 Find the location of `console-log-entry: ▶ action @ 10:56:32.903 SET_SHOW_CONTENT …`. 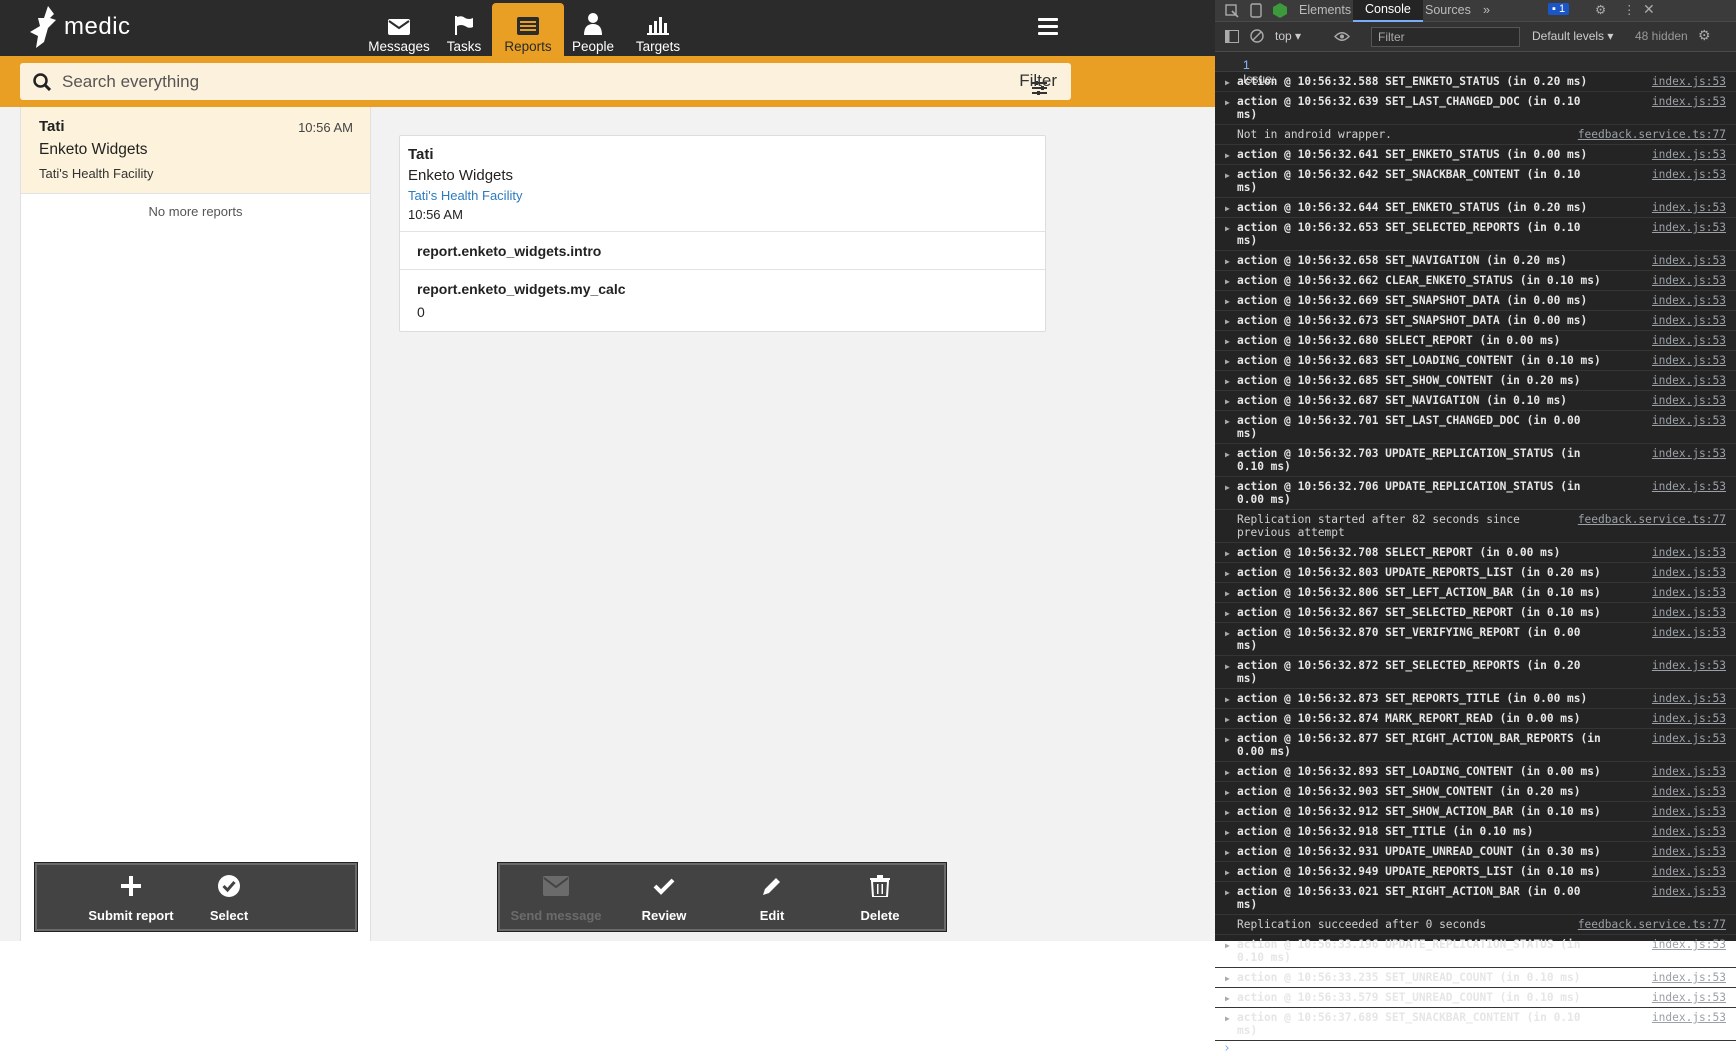

console-log-entry: ▶ action @ 10:56:32.903 SET_SHOW_CONTENT … is located at coordinates (1475, 792).